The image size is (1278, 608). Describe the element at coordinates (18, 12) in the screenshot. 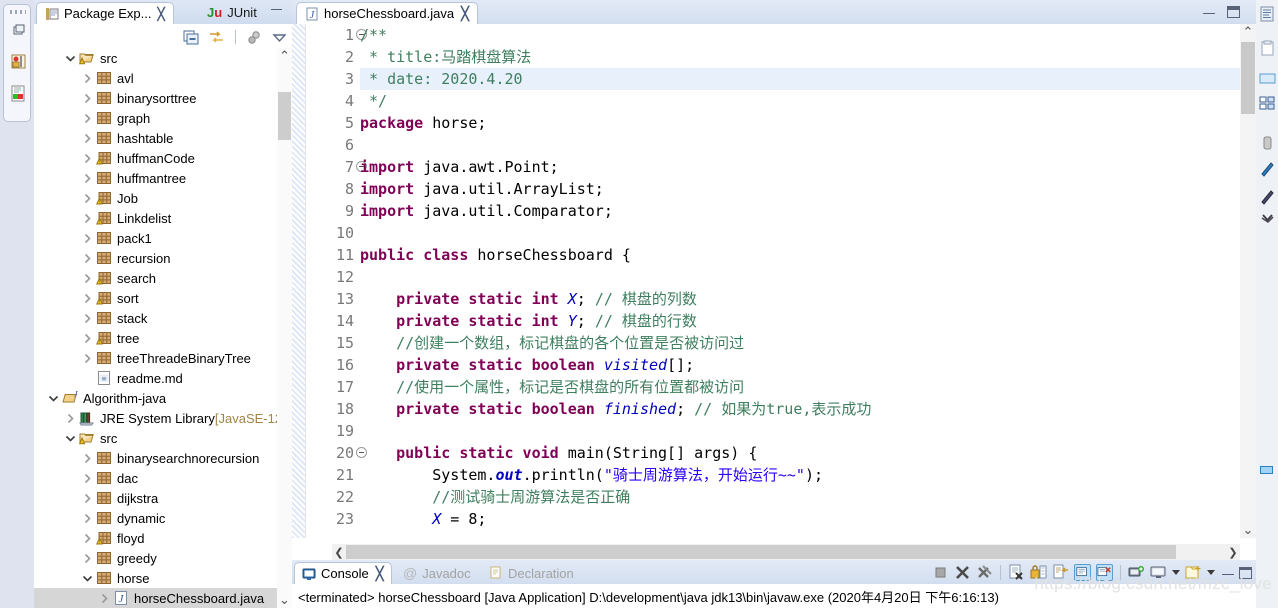

I see `drag-handle-dots` at that location.